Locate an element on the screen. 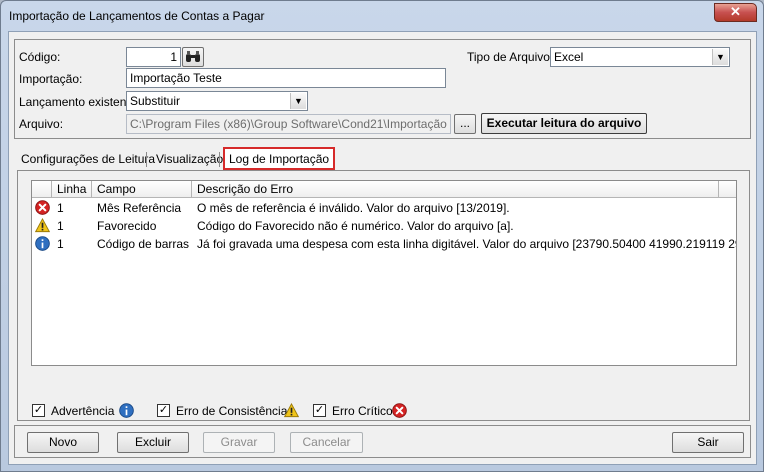  sair-button: Sair is located at coordinates (708, 442).